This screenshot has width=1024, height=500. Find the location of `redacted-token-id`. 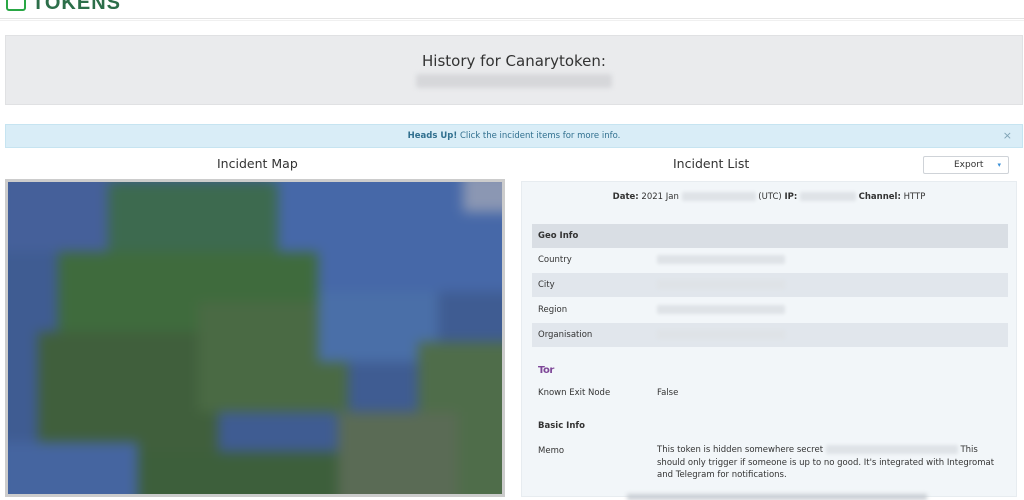

redacted-token-id is located at coordinates (514, 81).